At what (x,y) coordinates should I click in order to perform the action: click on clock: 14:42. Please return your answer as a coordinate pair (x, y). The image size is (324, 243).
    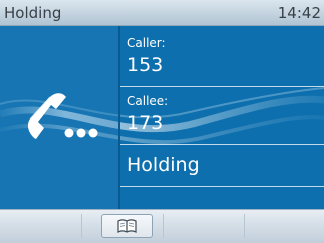
    Looking at the image, I should click on (299, 13).